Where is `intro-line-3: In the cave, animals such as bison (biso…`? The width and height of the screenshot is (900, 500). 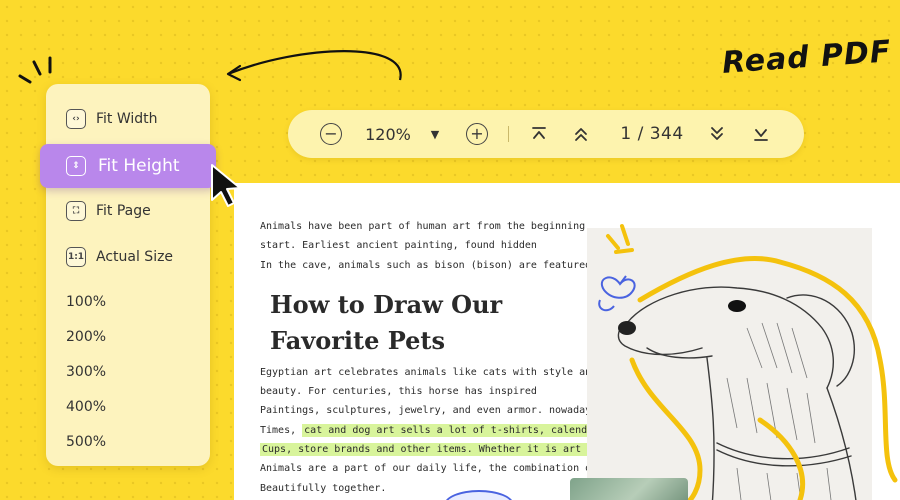 intro-line-3: In the cave, animals such as bison (biso… is located at coordinates (429, 265).